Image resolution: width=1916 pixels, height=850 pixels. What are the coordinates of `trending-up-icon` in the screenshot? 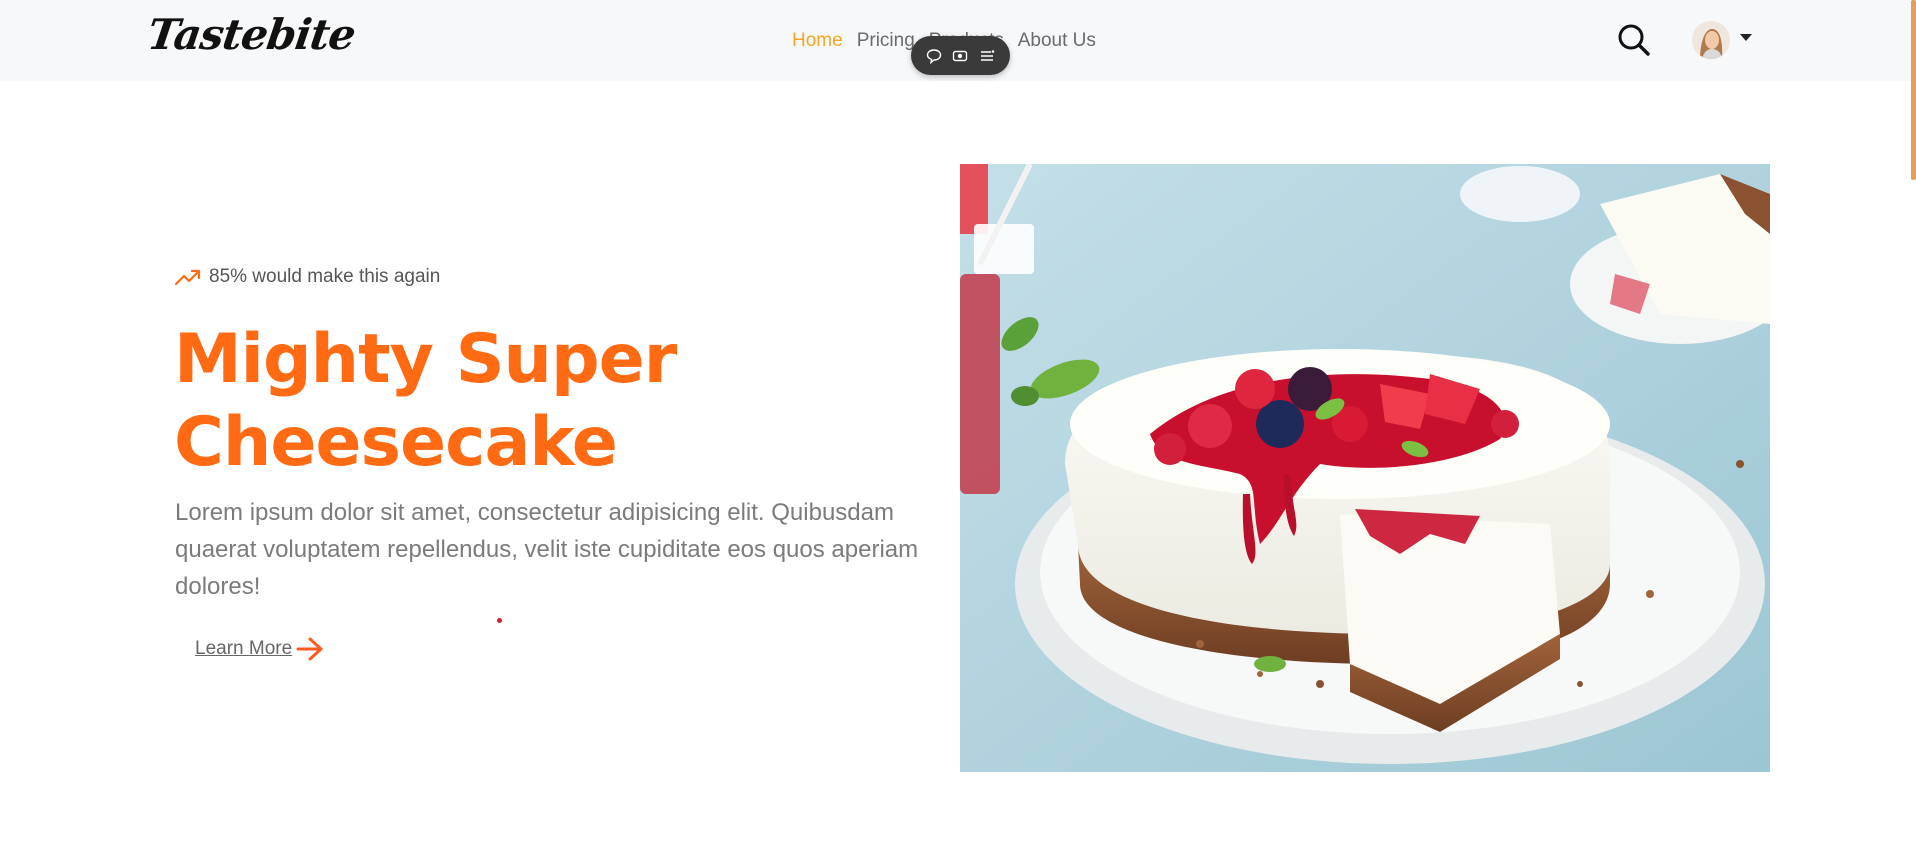 It's located at (188, 277).